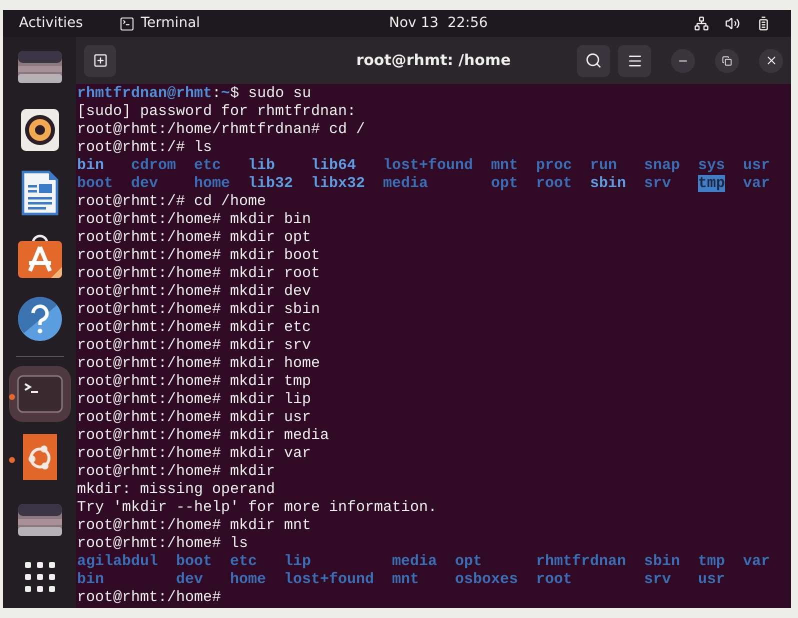 The height and width of the screenshot is (618, 798). Describe the element at coordinates (194, 238) in the screenshot. I see `terminal-line: root@rhmt:/home# mkdir opt` at that location.